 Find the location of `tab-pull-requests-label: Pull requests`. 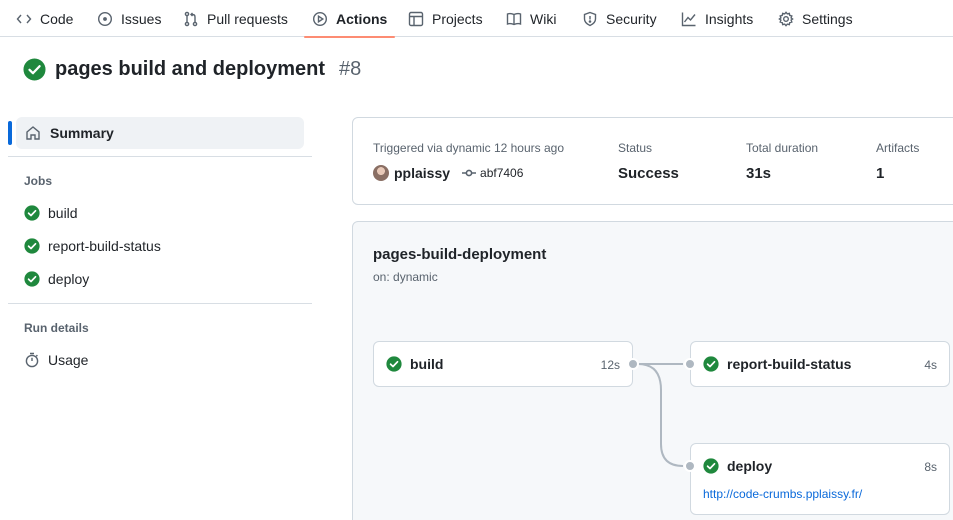

tab-pull-requests-label: Pull requests is located at coordinates (247, 18).